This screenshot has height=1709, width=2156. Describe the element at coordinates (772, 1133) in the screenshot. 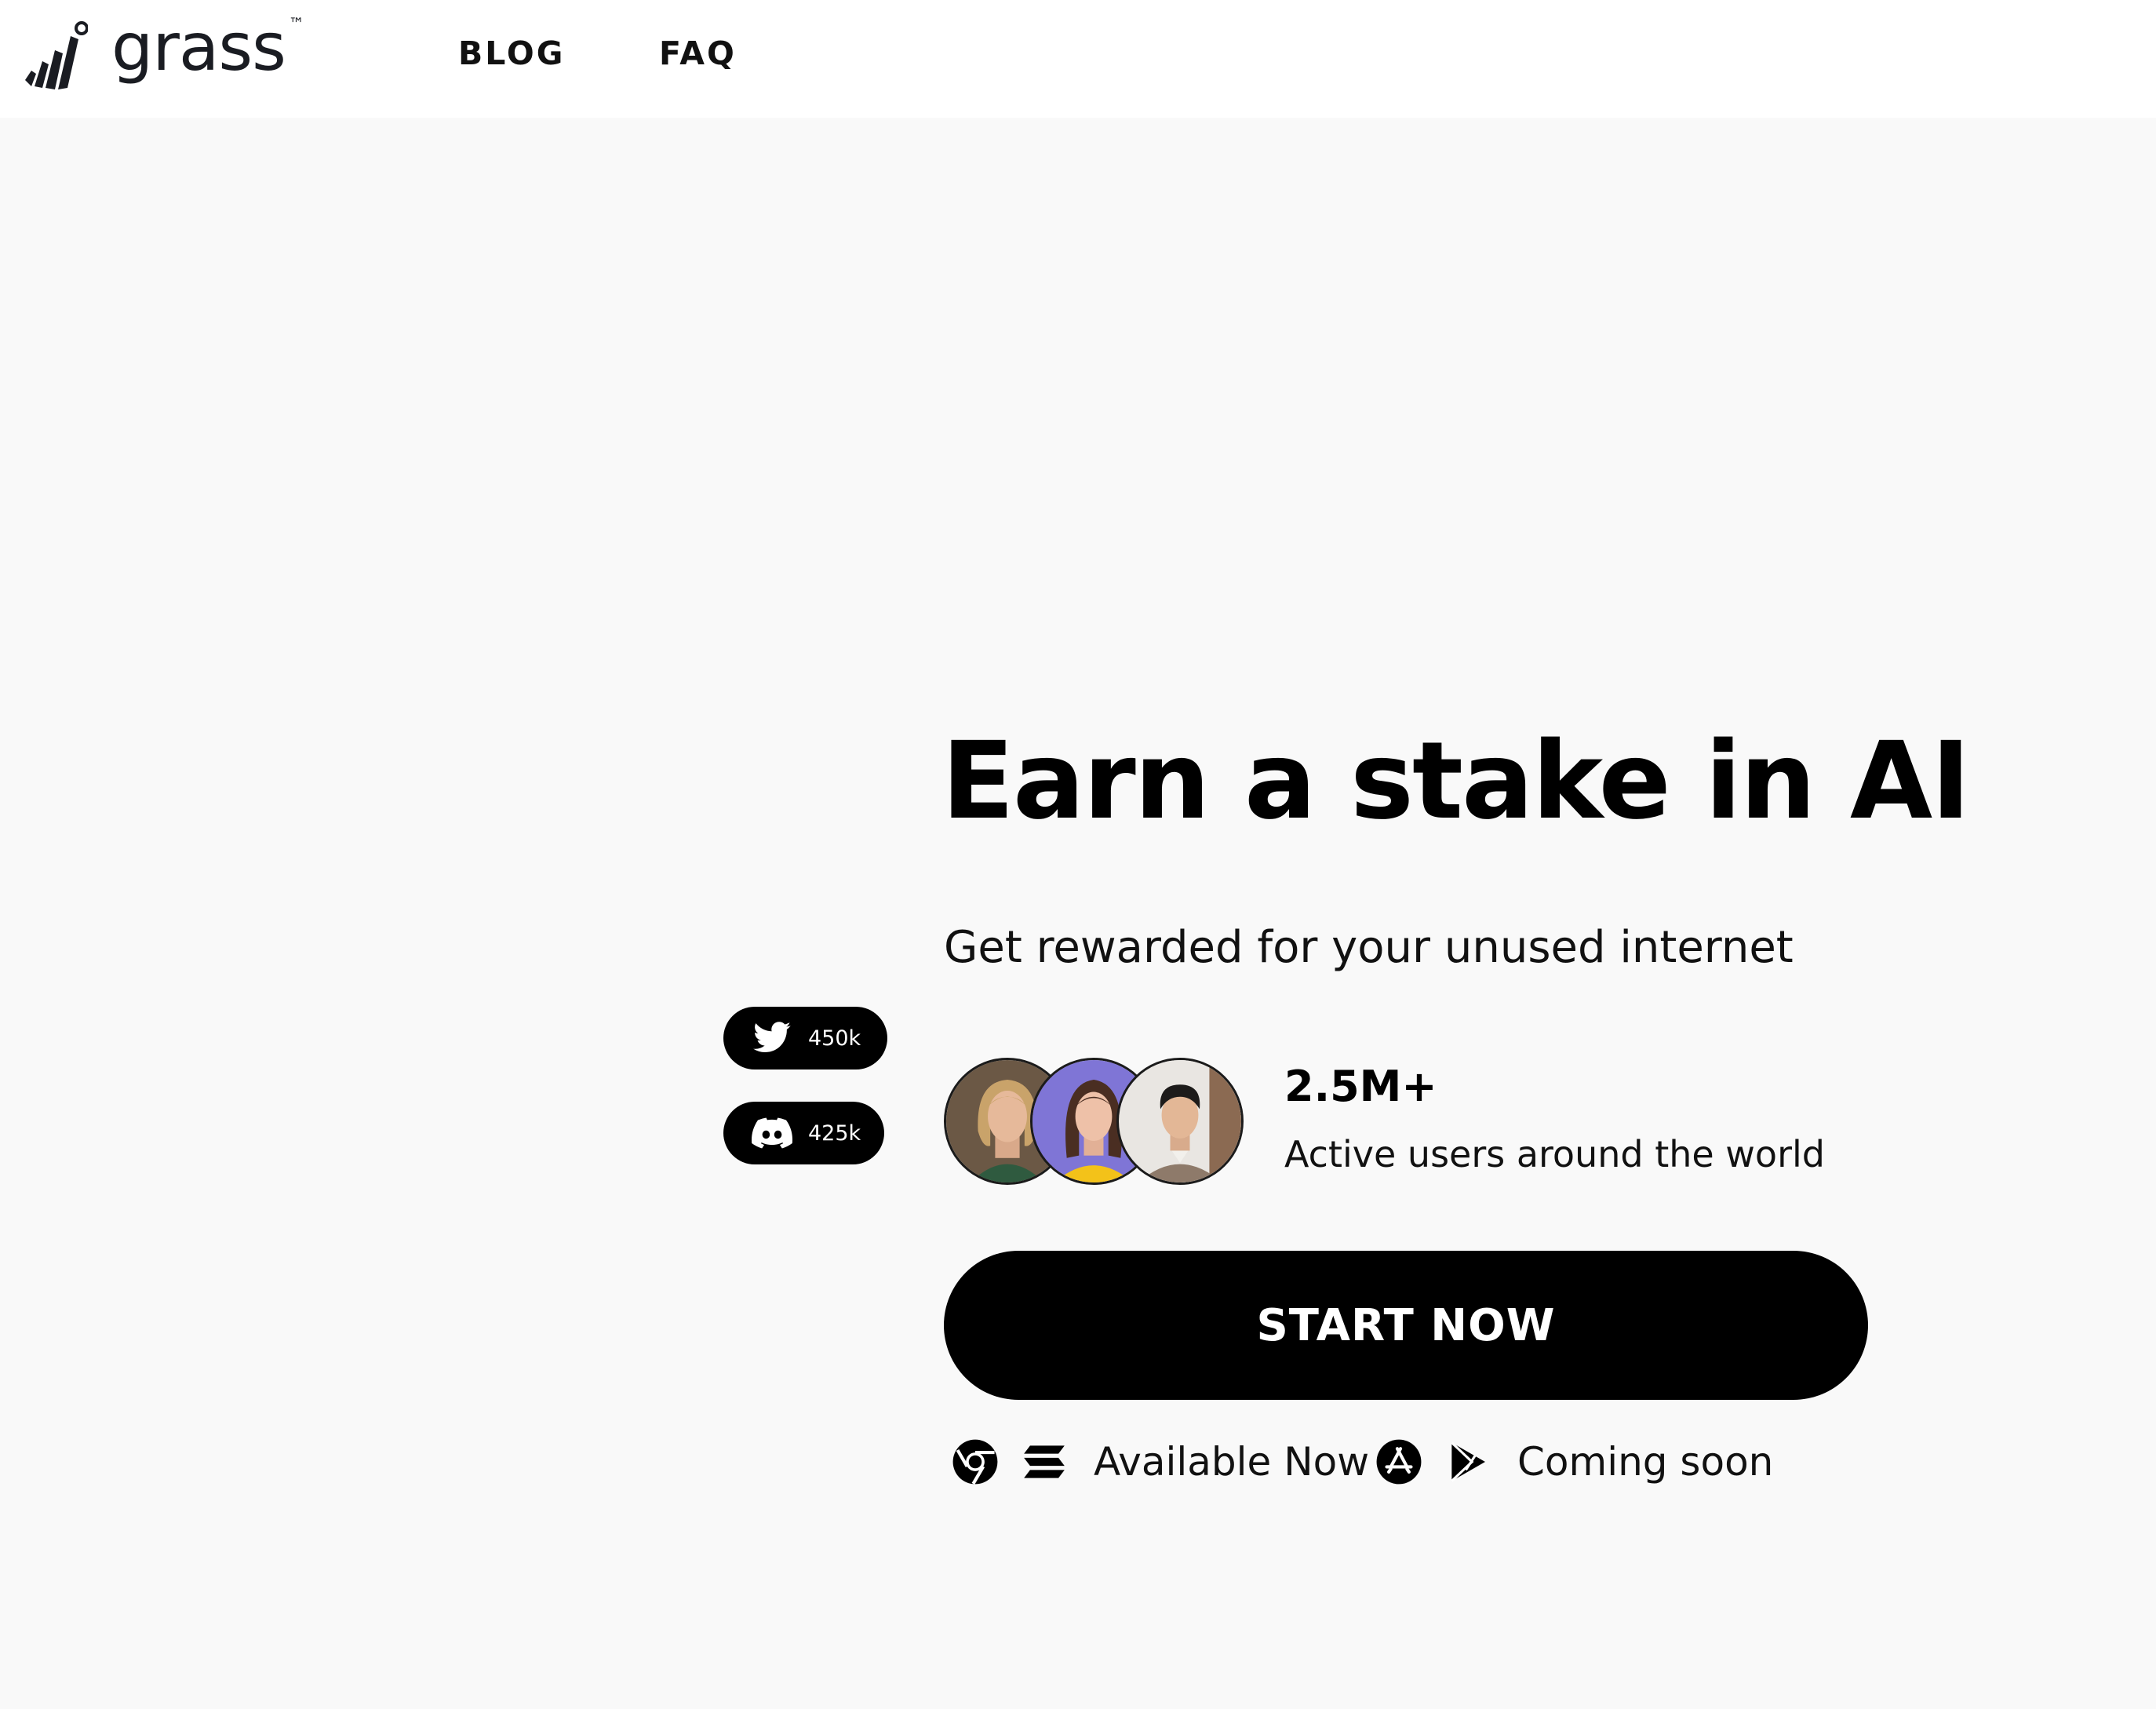

I see `discord-icon` at that location.